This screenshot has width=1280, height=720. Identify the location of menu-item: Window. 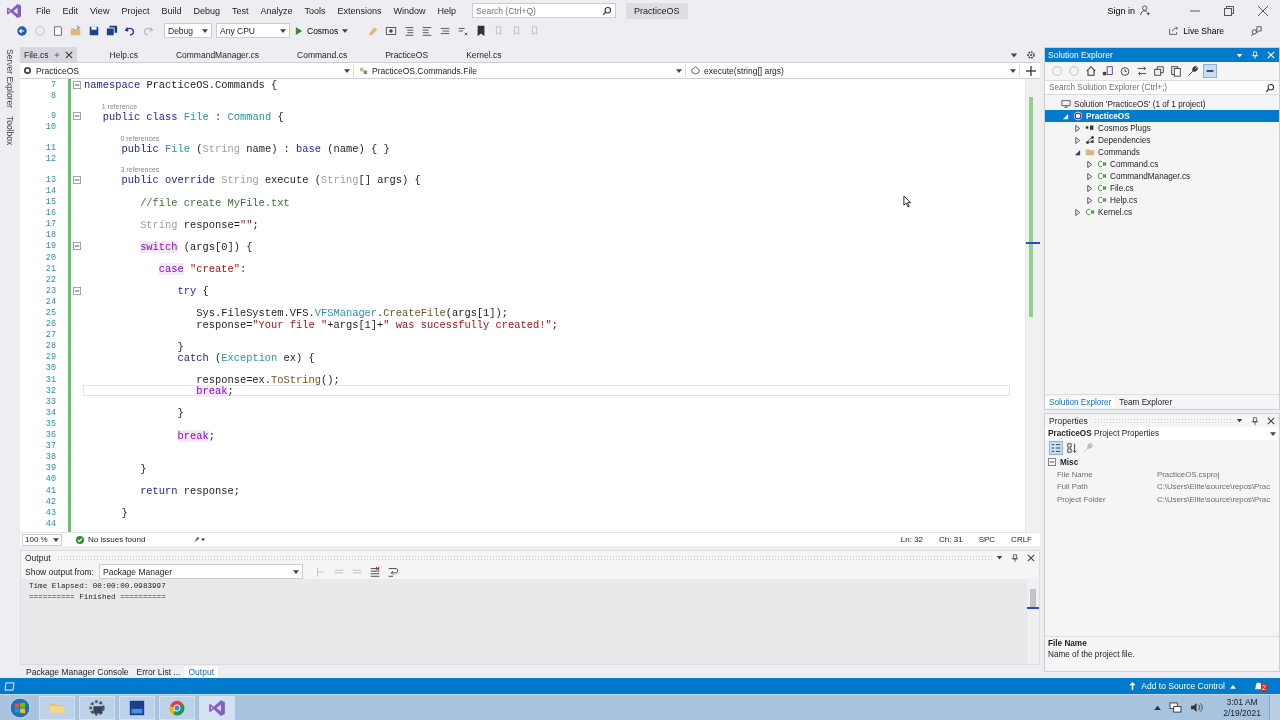
(409, 10).